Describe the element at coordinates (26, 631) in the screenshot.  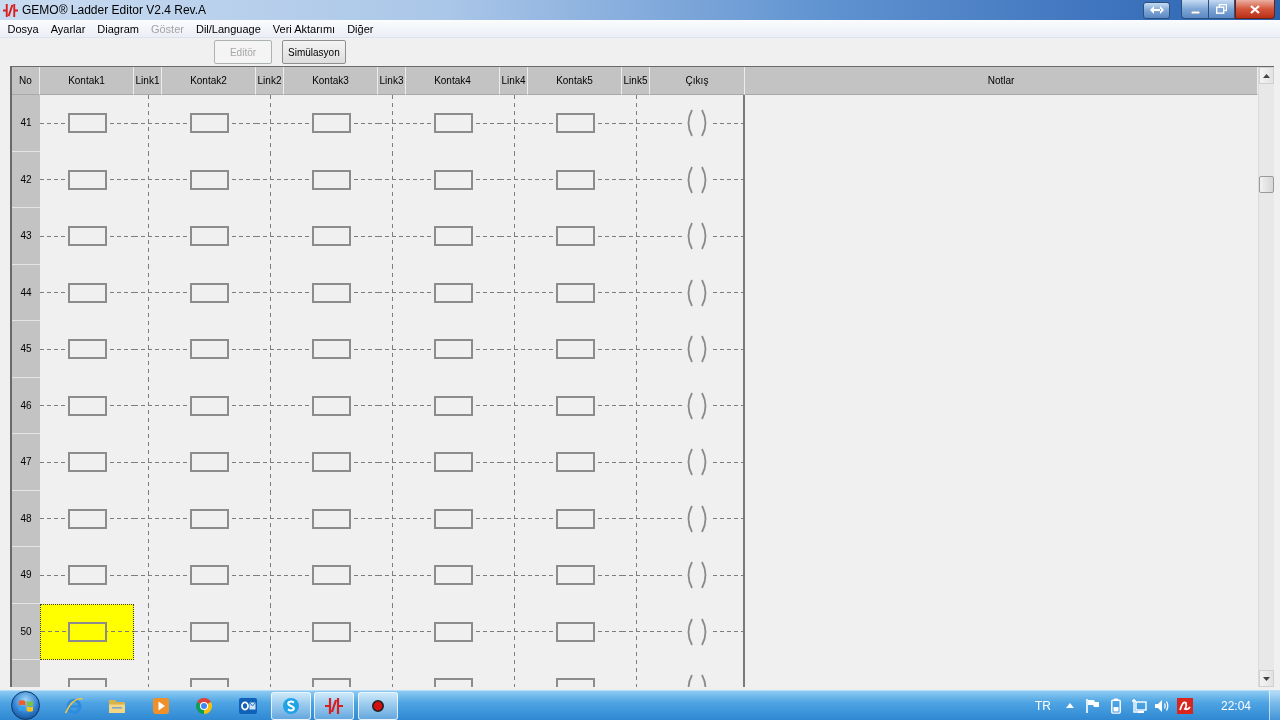
I see `row-header: 50` at that location.